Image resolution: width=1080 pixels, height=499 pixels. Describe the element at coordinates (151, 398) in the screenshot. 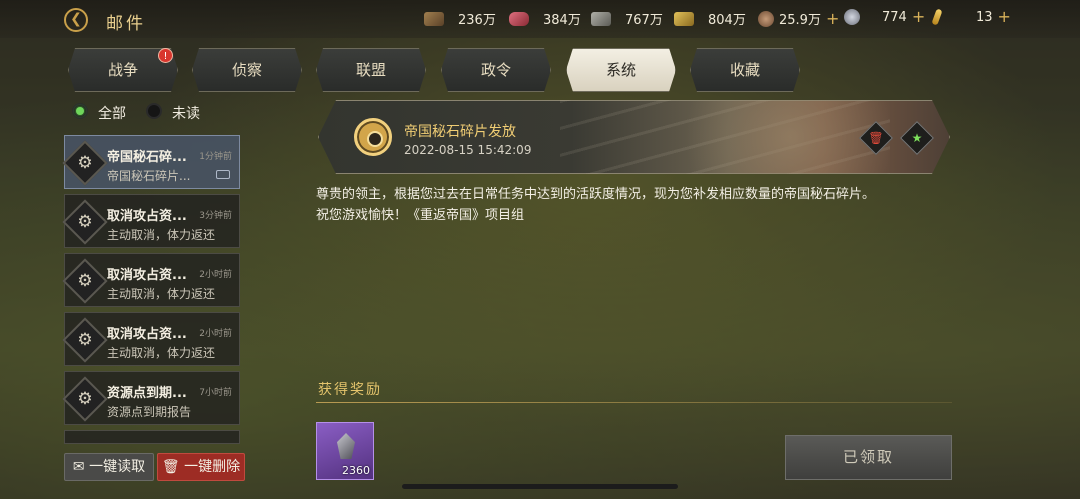

I see `mail-list-item: ⚙ 资源点到期... 7小时前 资源点到期报告` at that location.